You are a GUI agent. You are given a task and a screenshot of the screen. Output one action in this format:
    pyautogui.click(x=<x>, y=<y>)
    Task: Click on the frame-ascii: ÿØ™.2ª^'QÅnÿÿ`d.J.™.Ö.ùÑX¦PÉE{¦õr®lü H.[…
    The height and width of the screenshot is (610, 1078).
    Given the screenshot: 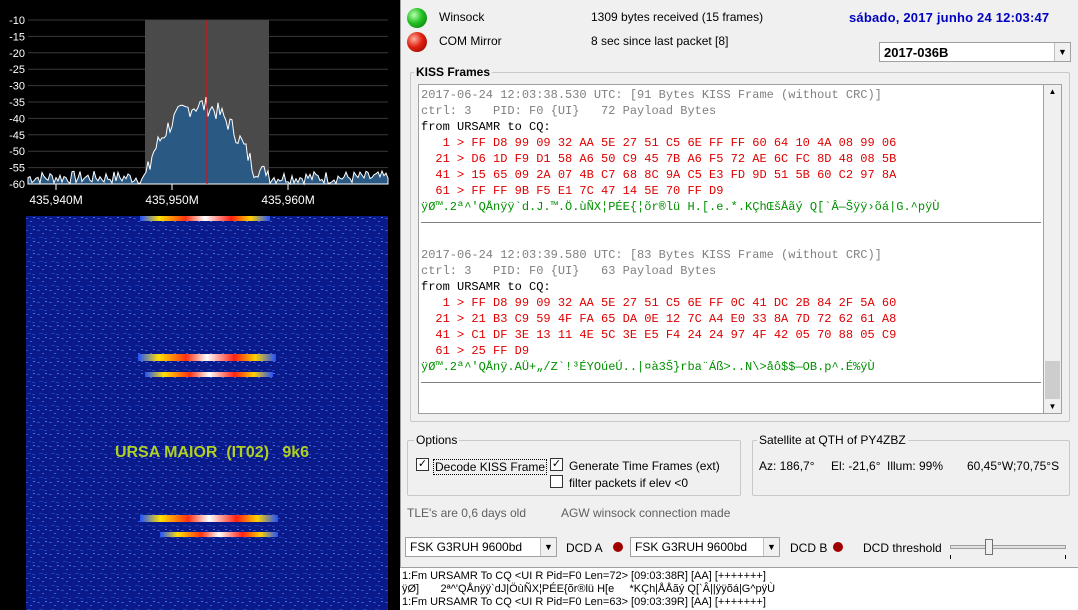 What is the action you would take?
    pyautogui.click(x=680, y=207)
    